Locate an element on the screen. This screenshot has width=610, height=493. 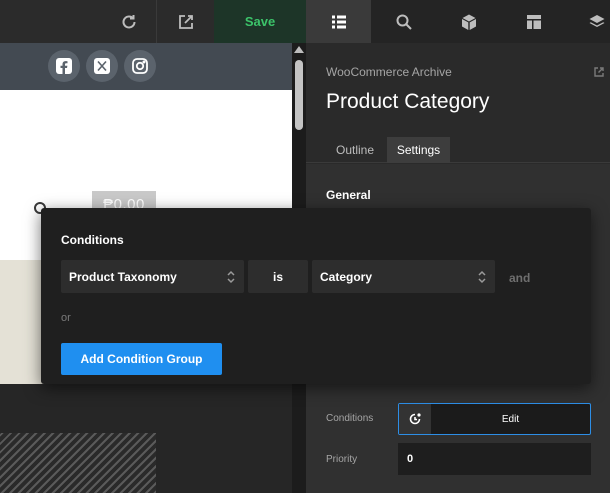
tab-search is located at coordinates (403, 21).